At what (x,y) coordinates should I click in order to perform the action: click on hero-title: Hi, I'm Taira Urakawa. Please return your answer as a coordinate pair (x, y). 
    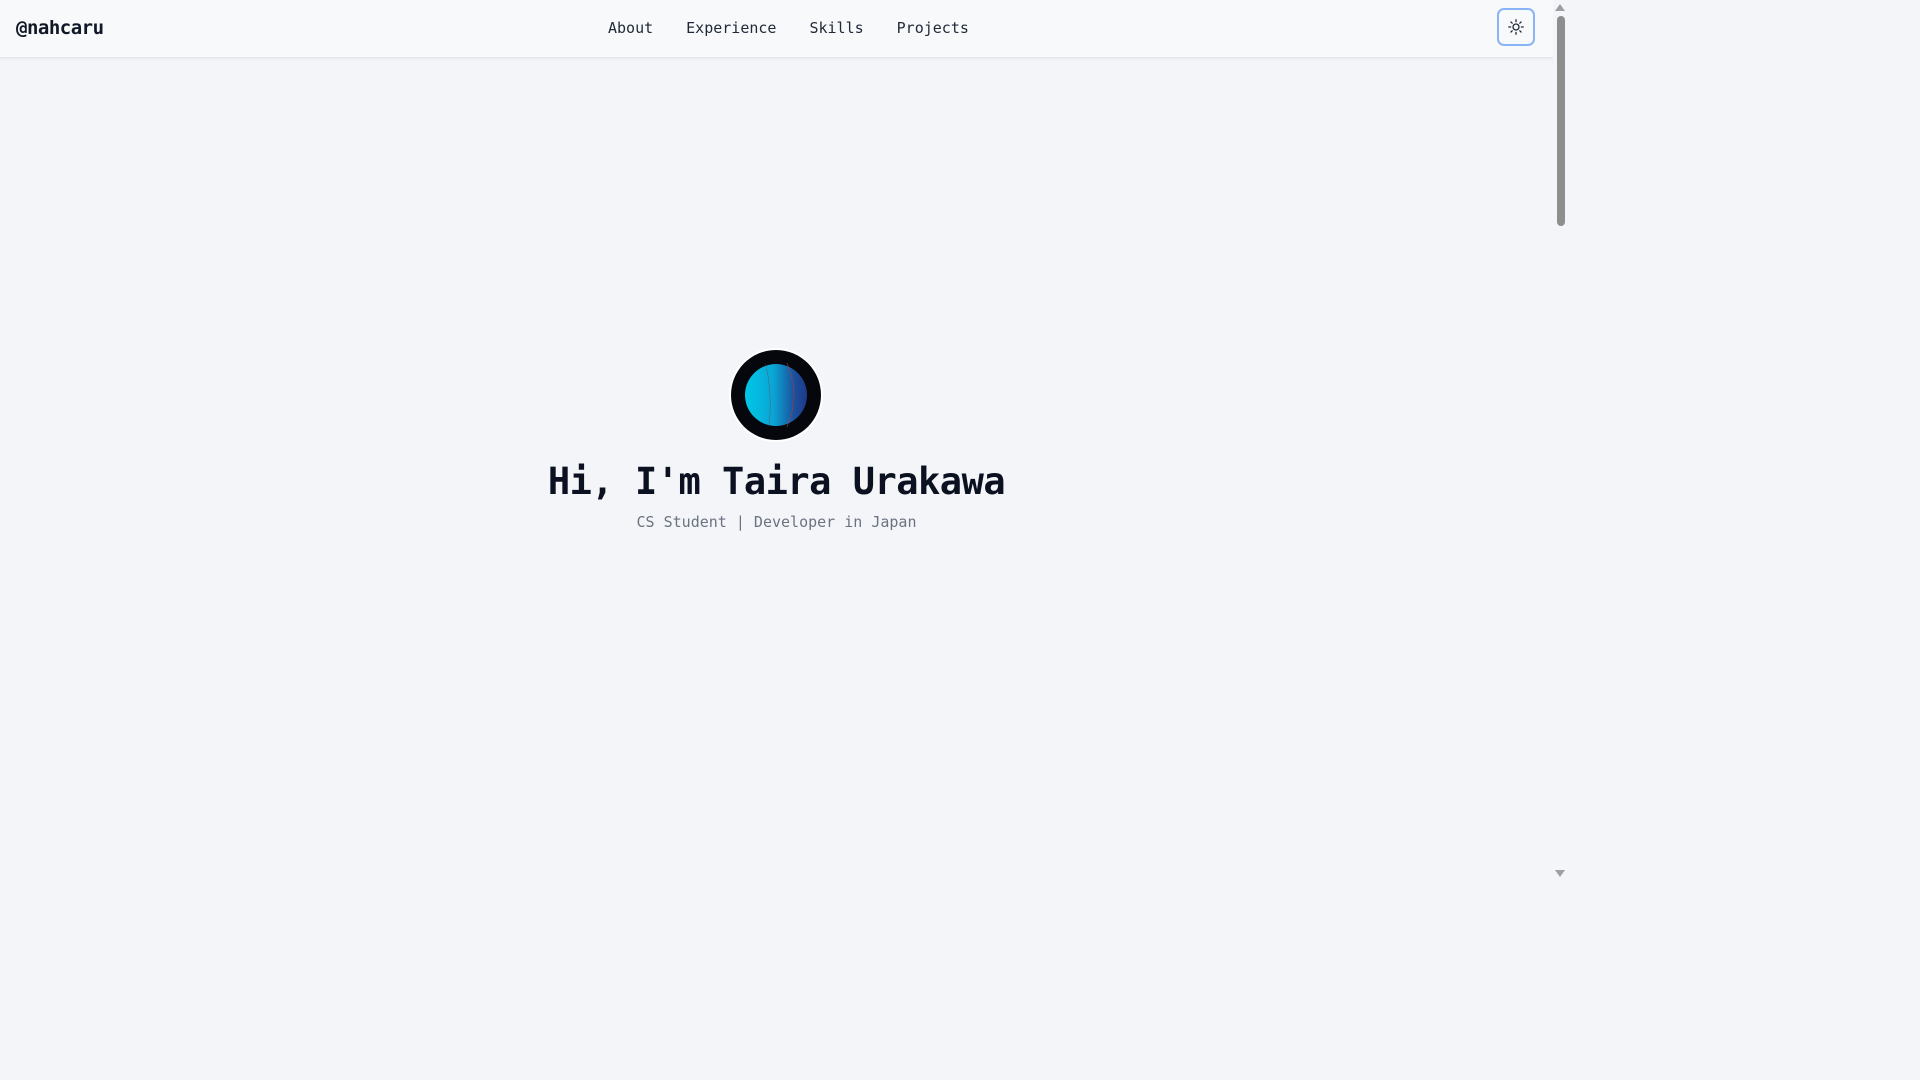
    Looking at the image, I should click on (776, 481).